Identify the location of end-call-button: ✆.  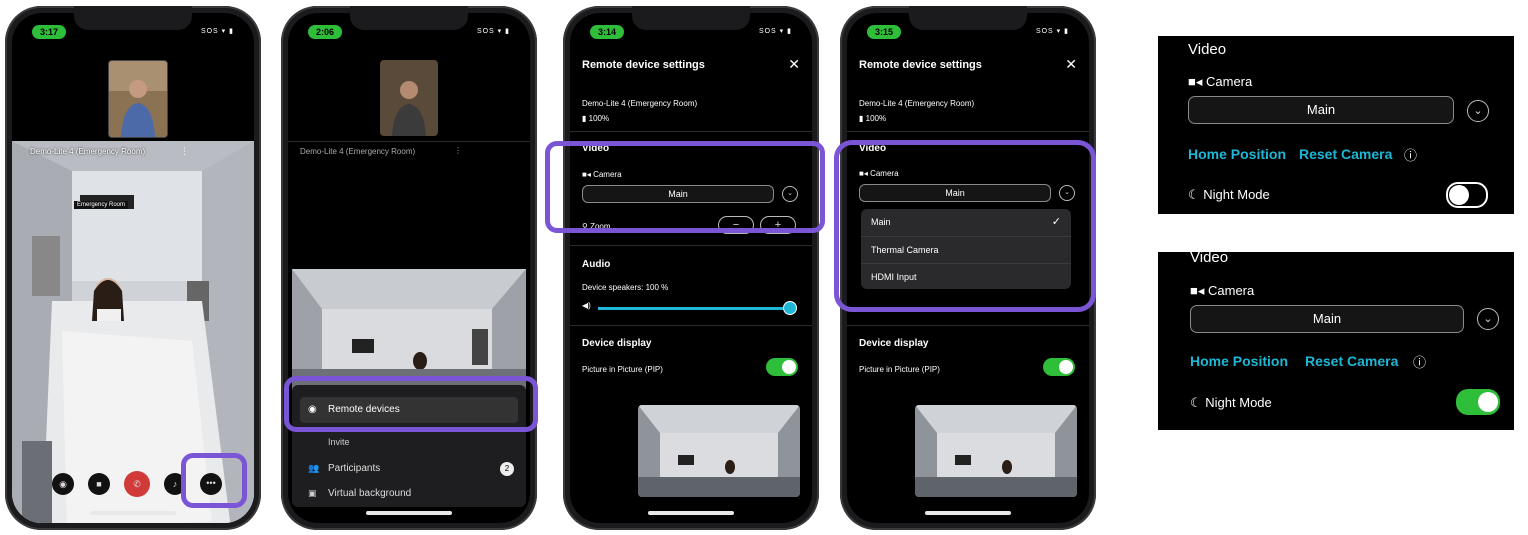
(137, 484).